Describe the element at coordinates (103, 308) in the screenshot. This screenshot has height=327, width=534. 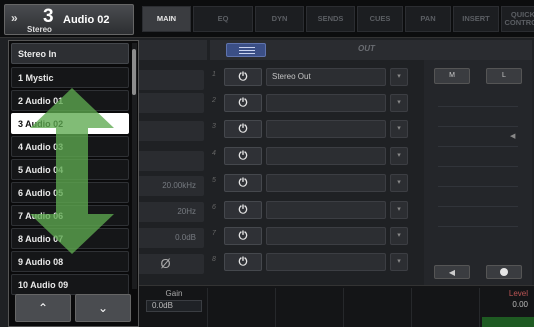
I see `scroll-down-button: ⌄` at that location.